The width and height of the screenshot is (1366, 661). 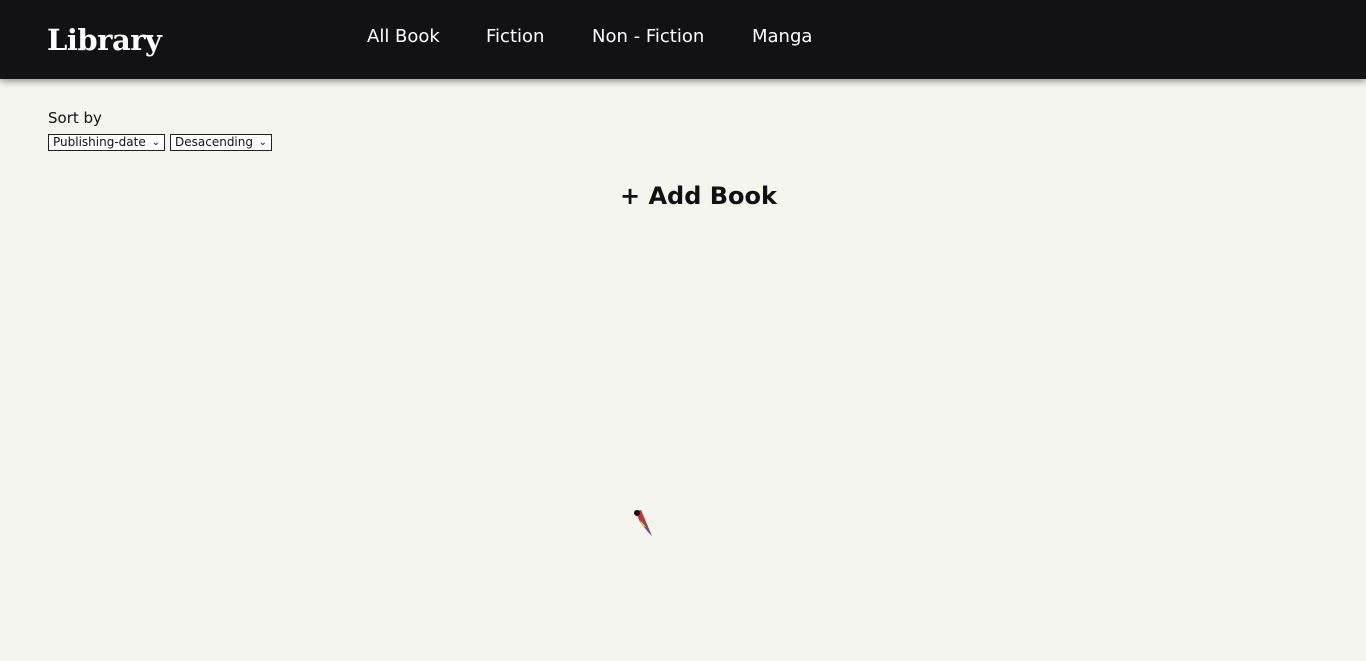 I want to click on nav-manga: Manga, so click(x=782, y=37).